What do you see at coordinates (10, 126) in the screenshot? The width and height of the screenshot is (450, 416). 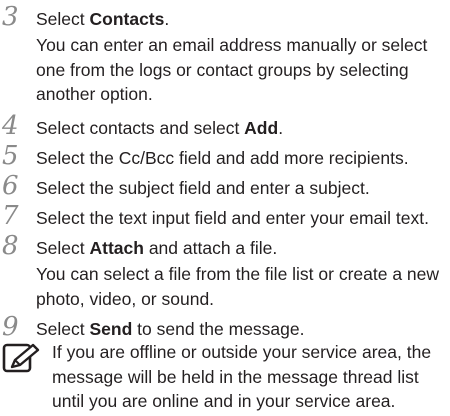 I see `step-number: 4` at bounding box center [10, 126].